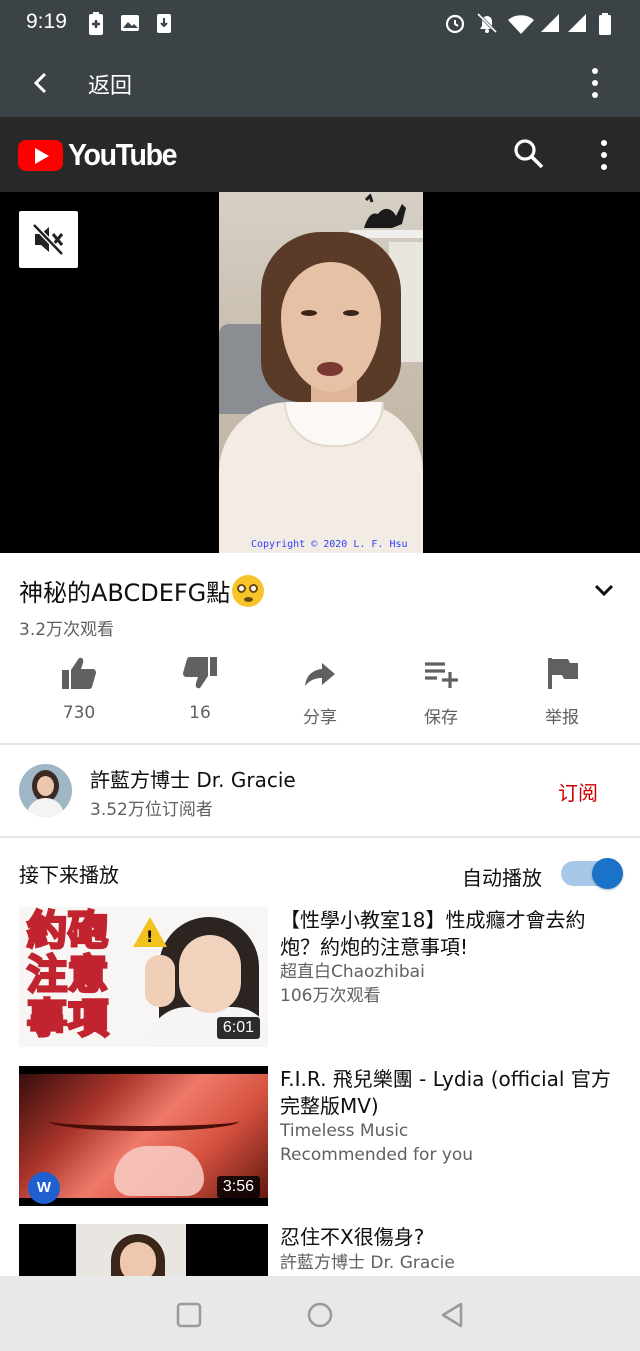  What do you see at coordinates (550, 23) in the screenshot?
I see `signal-icon` at bounding box center [550, 23].